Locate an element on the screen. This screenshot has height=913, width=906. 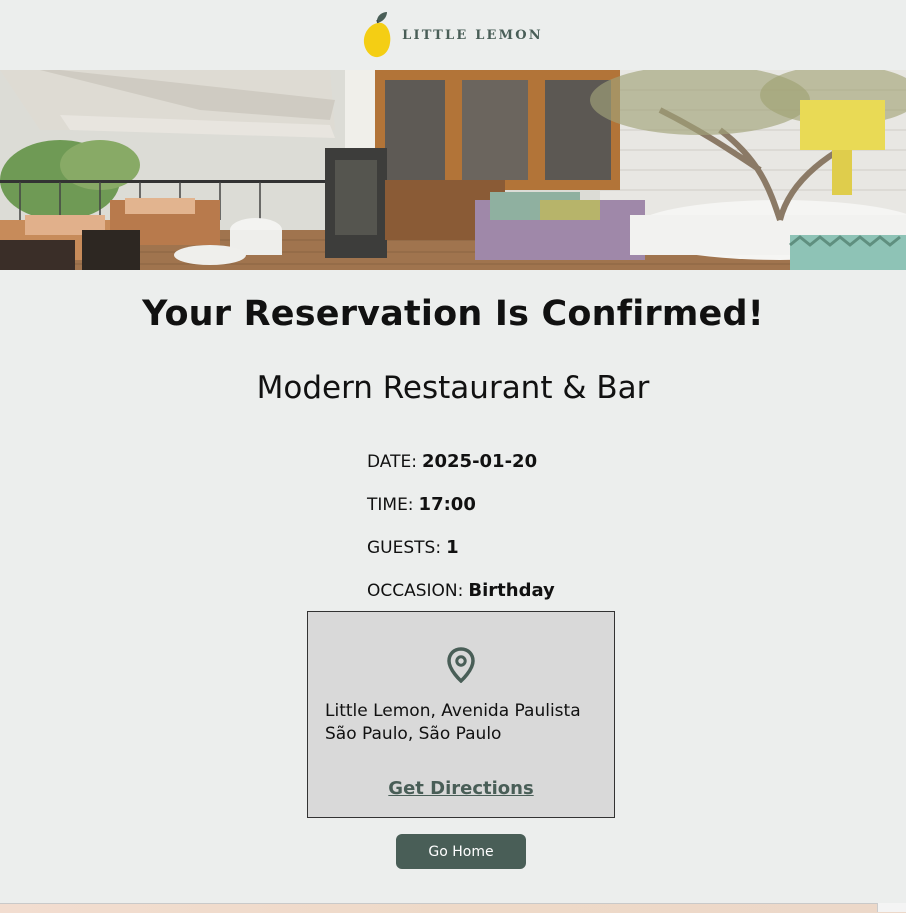
site-header: LITTLE LEMON is located at coordinates (453, 35).